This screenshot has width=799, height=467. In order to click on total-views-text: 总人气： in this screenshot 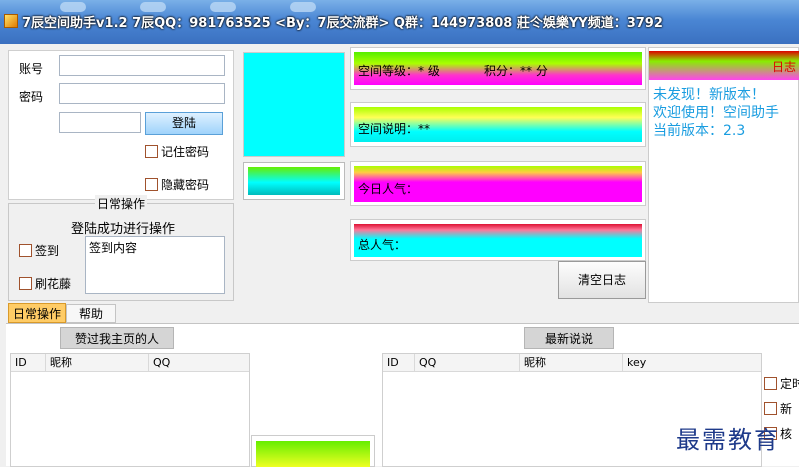, I will do `click(382, 245)`.